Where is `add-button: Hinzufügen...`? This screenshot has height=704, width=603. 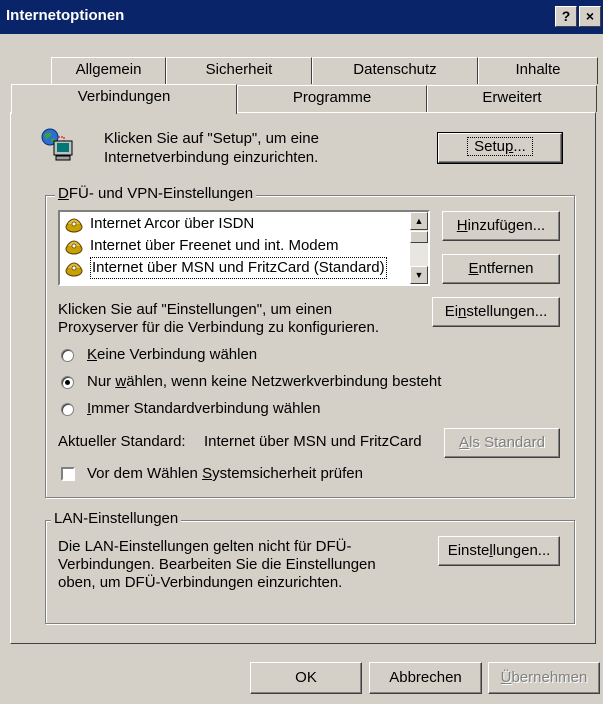
add-button: Hinzufügen... is located at coordinates (501, 226).